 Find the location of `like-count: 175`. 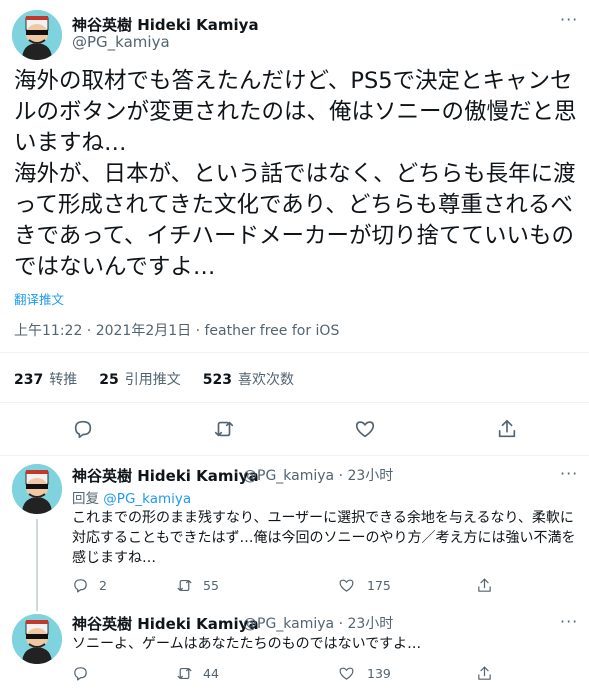

like-count: 175 is located at coordinates (379, 585).